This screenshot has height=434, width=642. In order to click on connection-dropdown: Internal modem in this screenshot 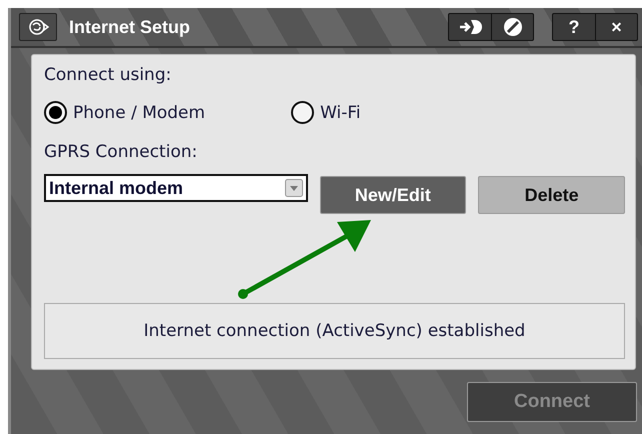, I will do `click(176, 188)`.